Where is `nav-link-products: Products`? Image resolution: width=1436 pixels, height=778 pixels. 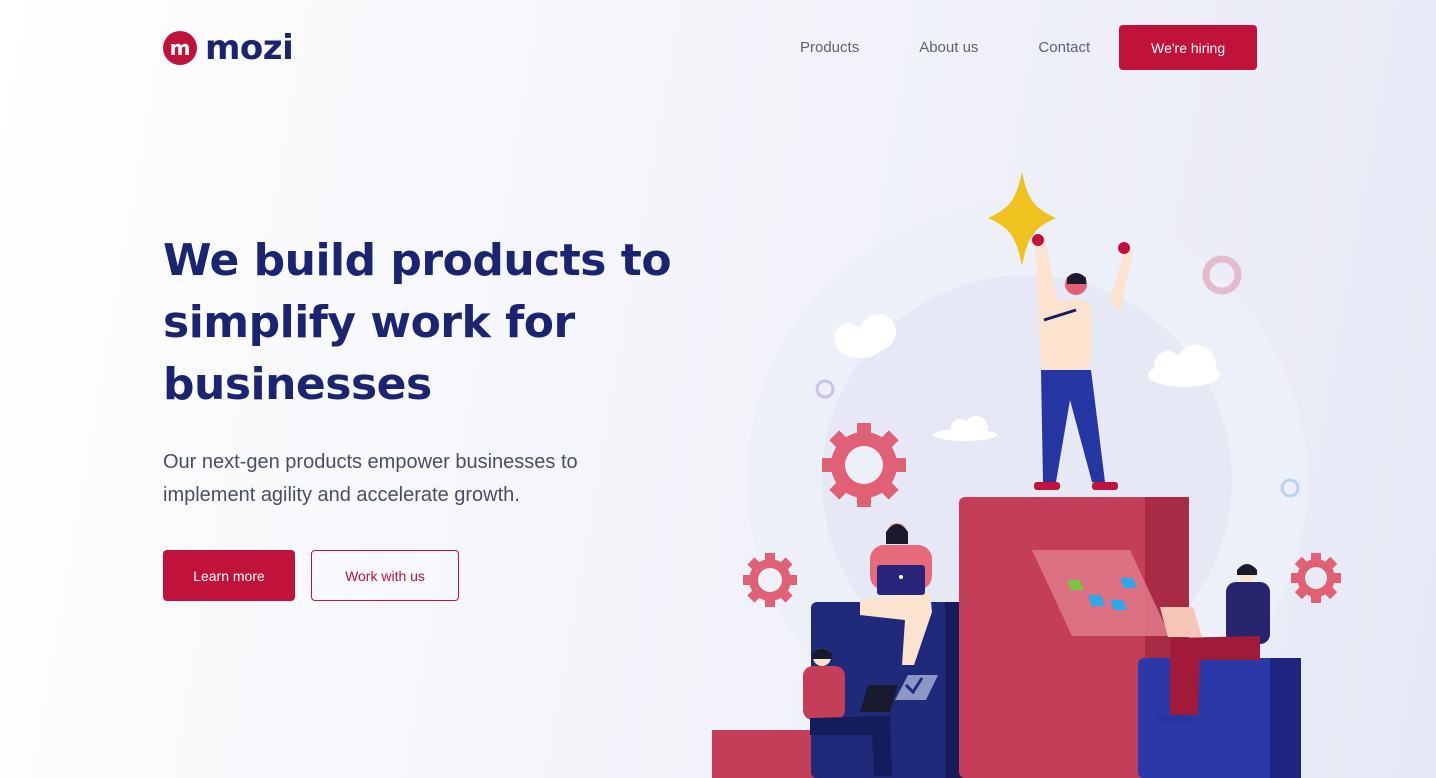
nav-link-products: Products is located at coordinates (829, 47).